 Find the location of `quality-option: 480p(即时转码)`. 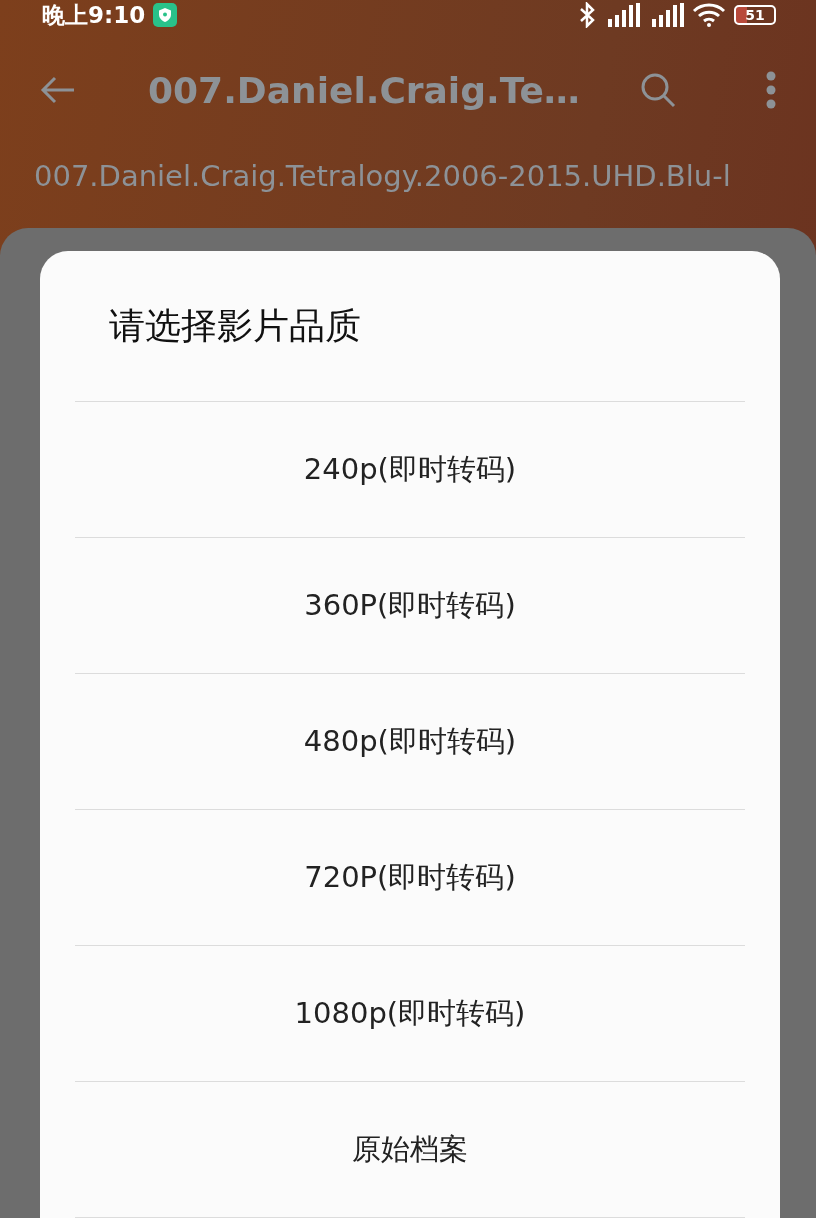

quality-option: 480p(即时转码) is located at coordinates (410, 742).